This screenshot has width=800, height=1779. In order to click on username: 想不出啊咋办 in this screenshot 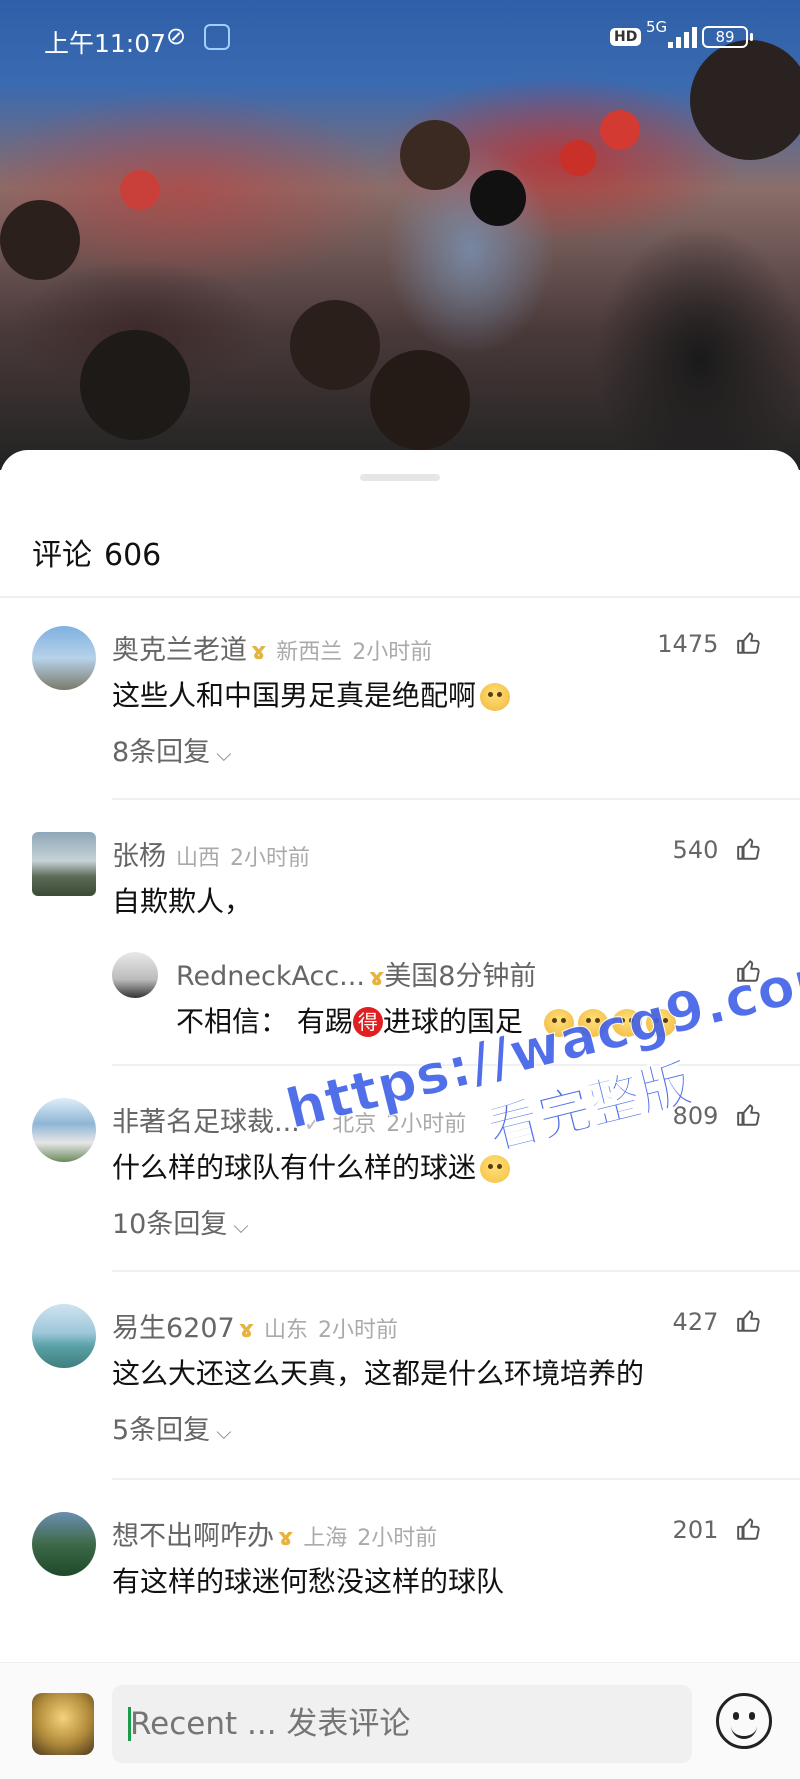, I will do `click(193, 1536)`.